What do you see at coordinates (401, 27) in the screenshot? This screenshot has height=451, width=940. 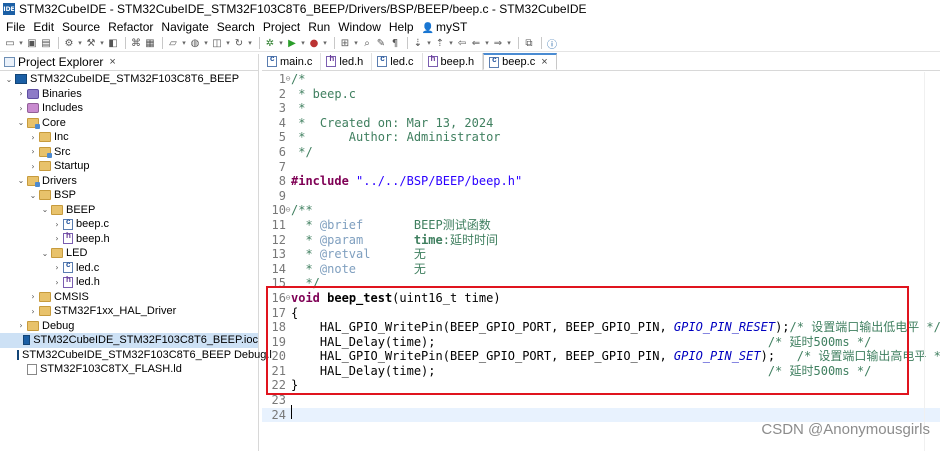 I see `menu-help: Help` at bounding box center [401, 27].